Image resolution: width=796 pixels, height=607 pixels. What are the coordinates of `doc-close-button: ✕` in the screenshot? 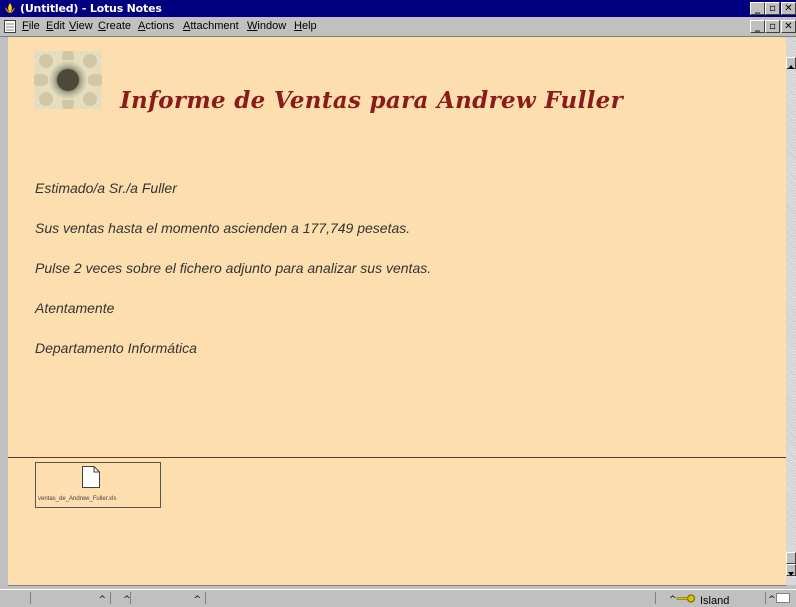 It's located at (788, 26).